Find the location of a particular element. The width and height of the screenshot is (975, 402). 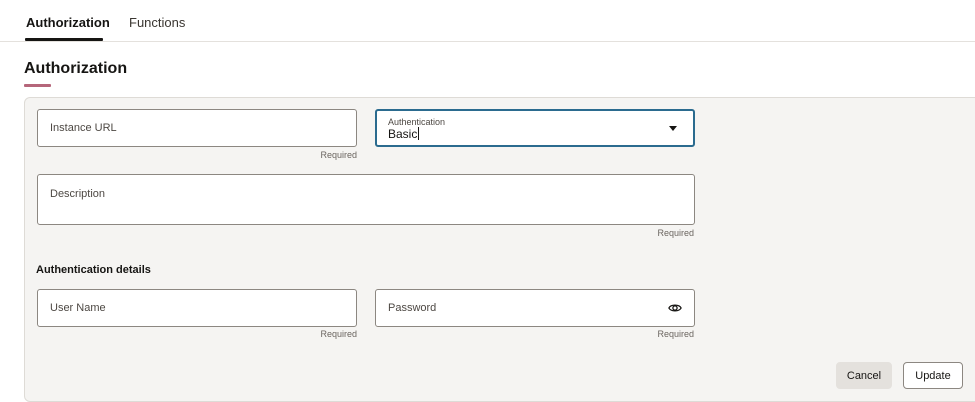

instance-url-required-hint: Required is located at coordinates (338, 155).